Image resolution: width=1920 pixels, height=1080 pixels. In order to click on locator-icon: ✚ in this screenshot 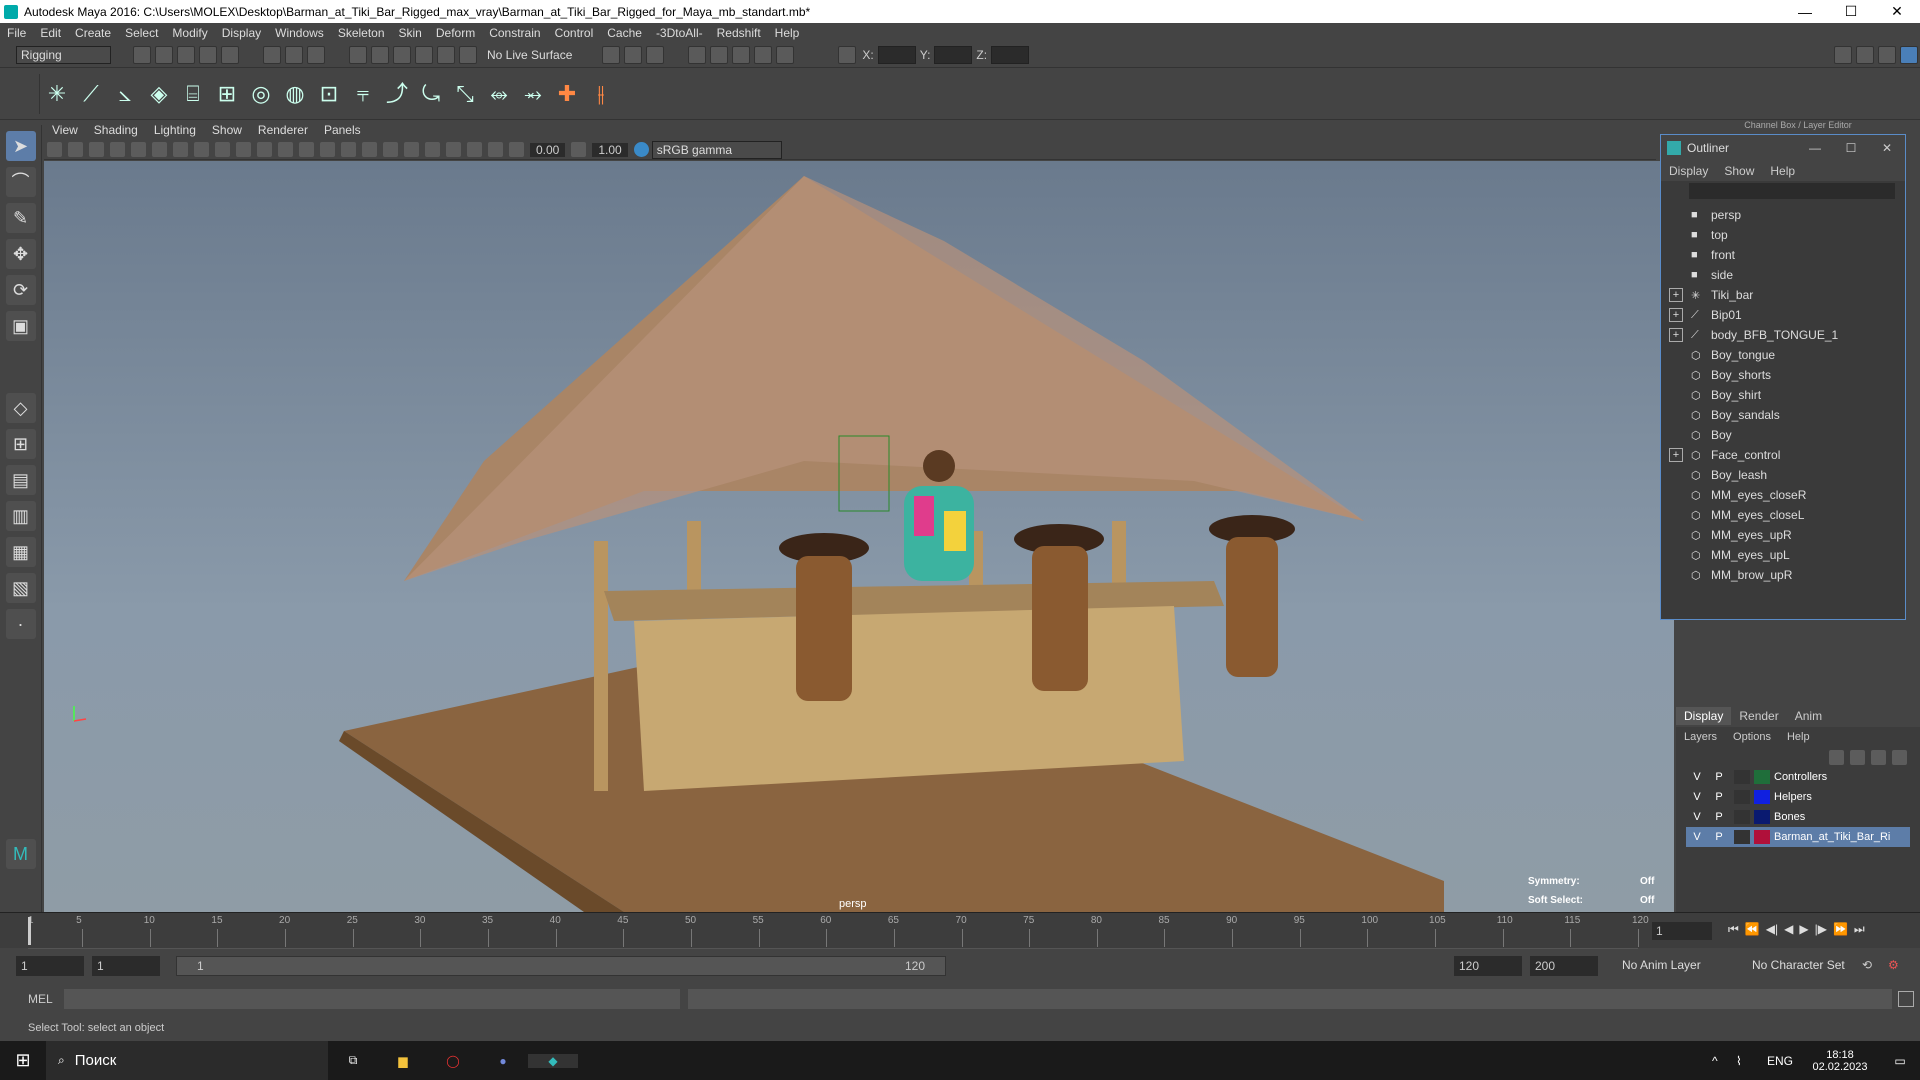, I will do `click(567, 94)`.